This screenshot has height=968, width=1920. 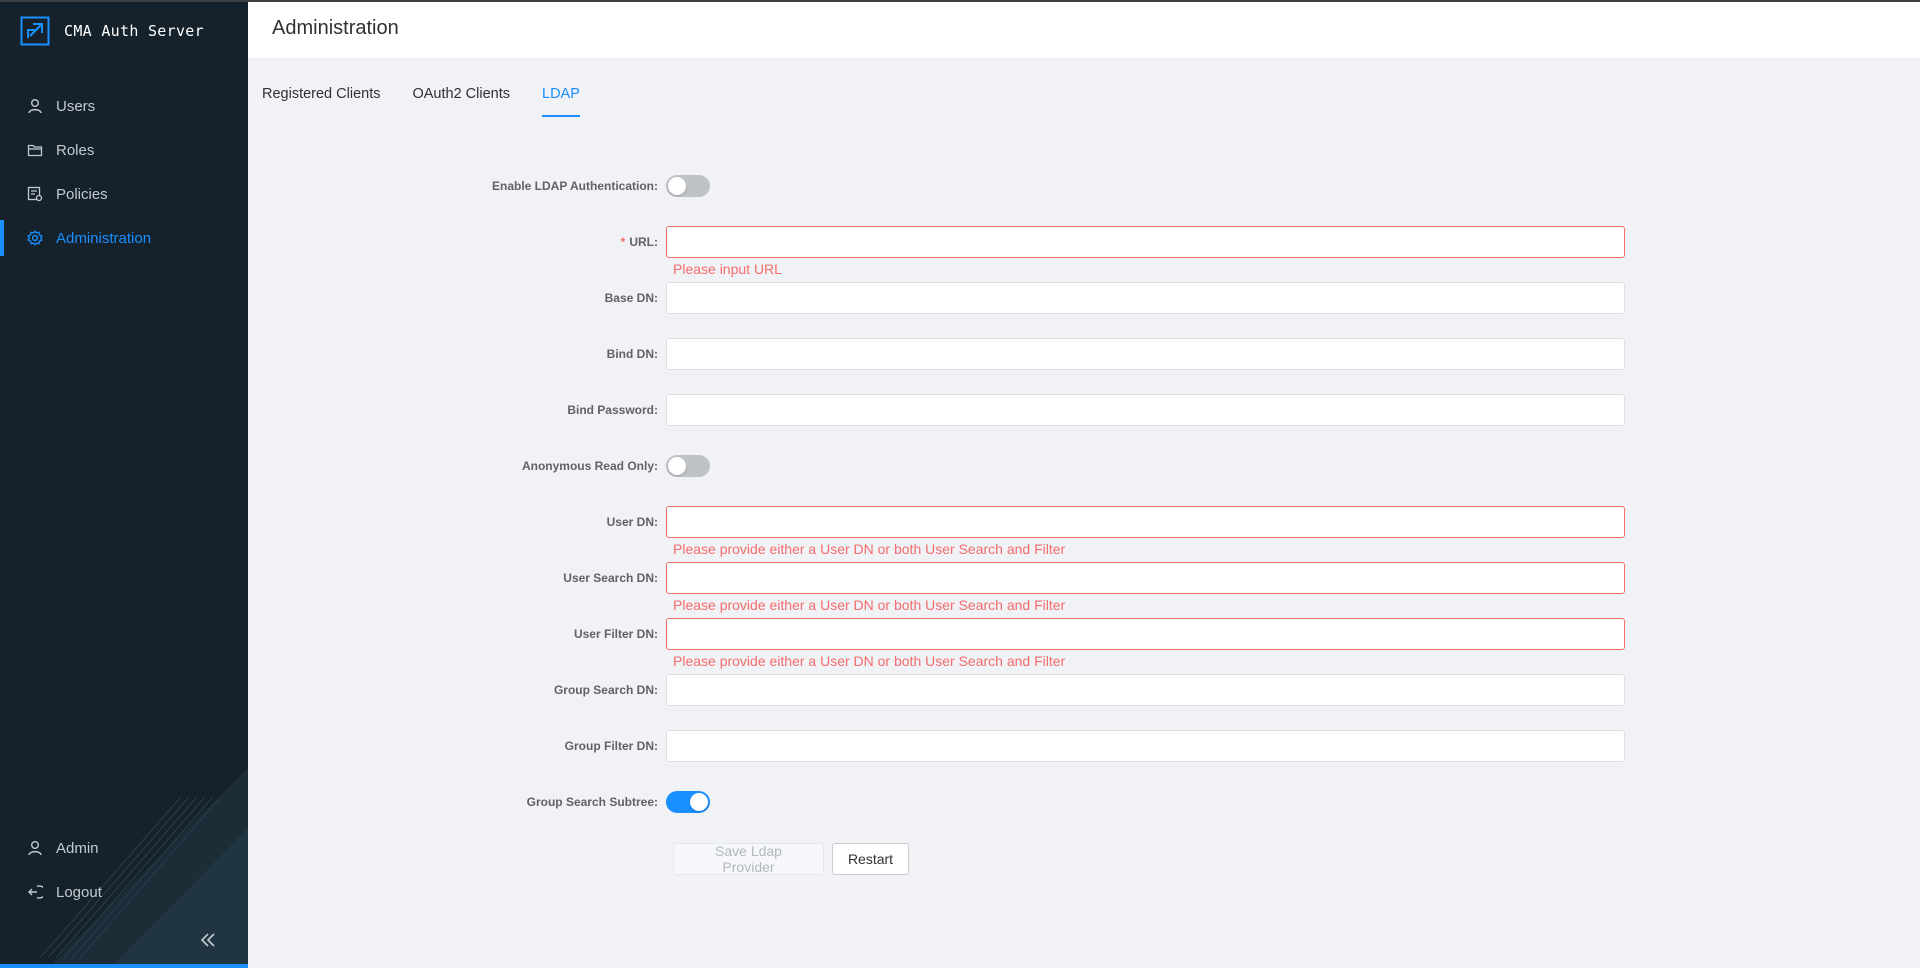 I want to click on sidebar-item-label: Administration, so click(x=104, y=238).